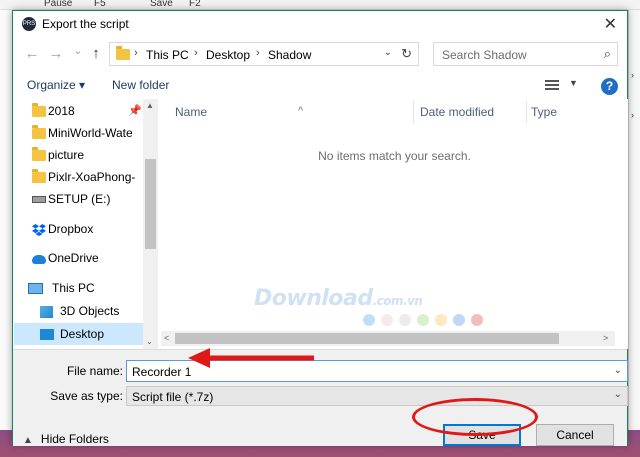 This screenshot has height=457, width=640. I want to click on pin-icon: 📌, so click(135, 111).